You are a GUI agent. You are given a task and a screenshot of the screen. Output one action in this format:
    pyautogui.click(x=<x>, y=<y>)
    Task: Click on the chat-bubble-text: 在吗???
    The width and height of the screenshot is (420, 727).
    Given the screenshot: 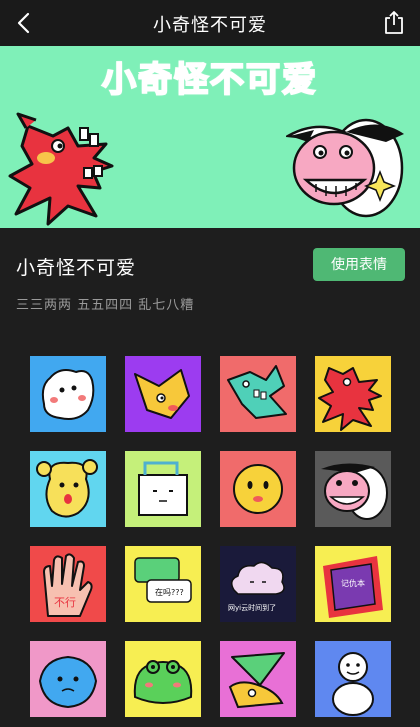 What is the action you would take?
    pyautogui.click(x=169, y=592)
    